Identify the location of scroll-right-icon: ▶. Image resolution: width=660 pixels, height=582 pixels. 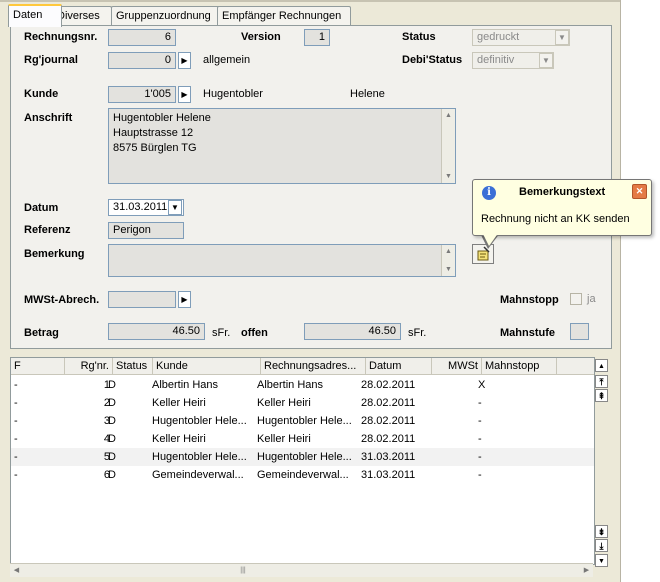
(586, 570).